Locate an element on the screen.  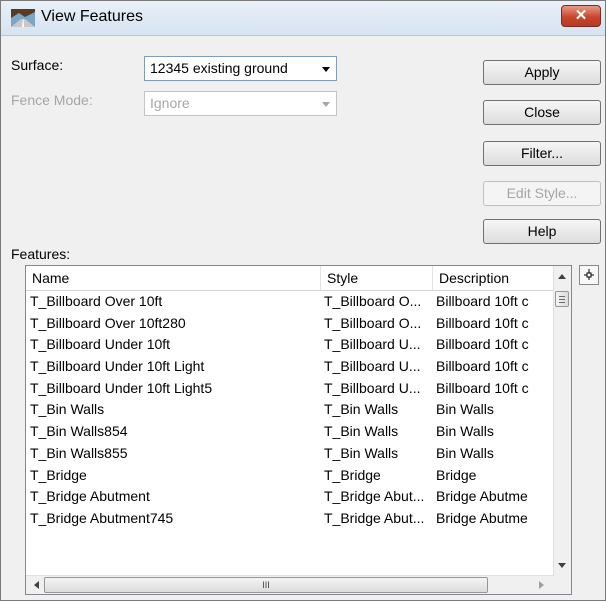
pin-icon is located at coordinates (589, 274).